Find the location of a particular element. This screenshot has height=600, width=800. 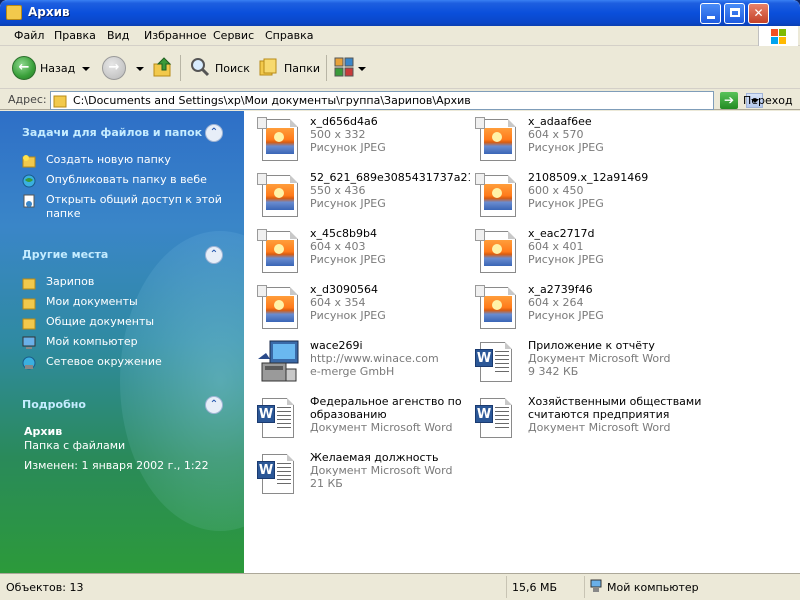

back-button-label: Назад is located at coordinates (57, 68).